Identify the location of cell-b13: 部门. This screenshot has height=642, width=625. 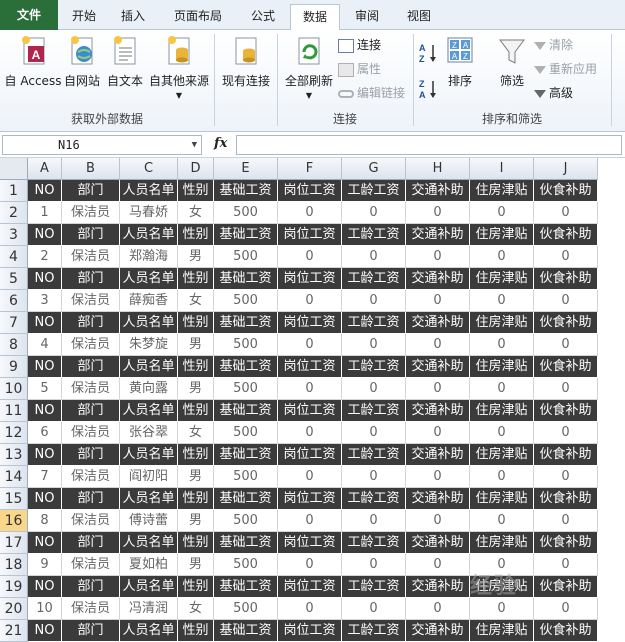
(91, 455).